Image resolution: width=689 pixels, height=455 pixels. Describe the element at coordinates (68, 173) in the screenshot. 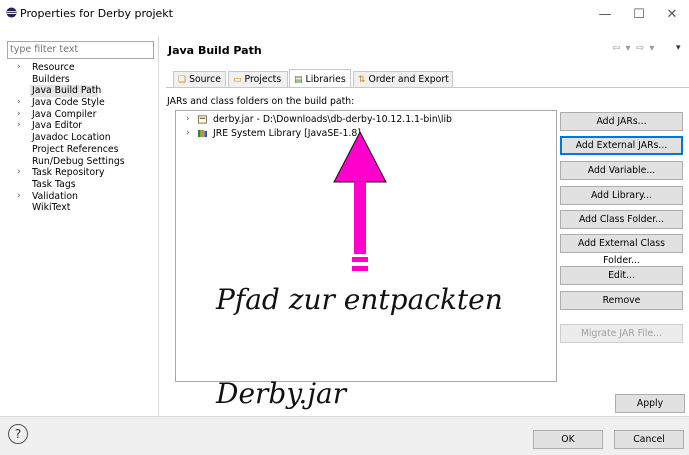

I see `nav-item-label: Task Repository` at that location.